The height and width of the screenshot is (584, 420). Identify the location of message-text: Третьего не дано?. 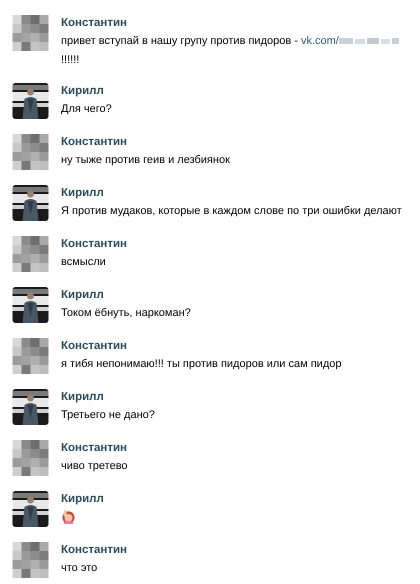
(108, 415).